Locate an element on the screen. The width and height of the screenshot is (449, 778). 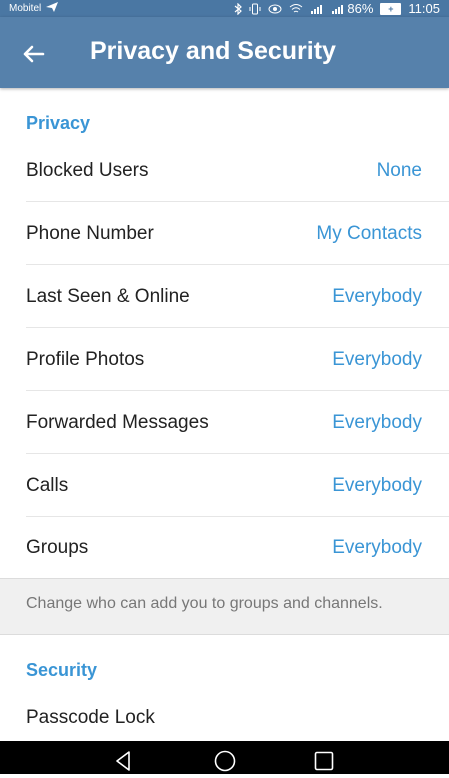
nav-recents-button is located at coordinates (324, 761).